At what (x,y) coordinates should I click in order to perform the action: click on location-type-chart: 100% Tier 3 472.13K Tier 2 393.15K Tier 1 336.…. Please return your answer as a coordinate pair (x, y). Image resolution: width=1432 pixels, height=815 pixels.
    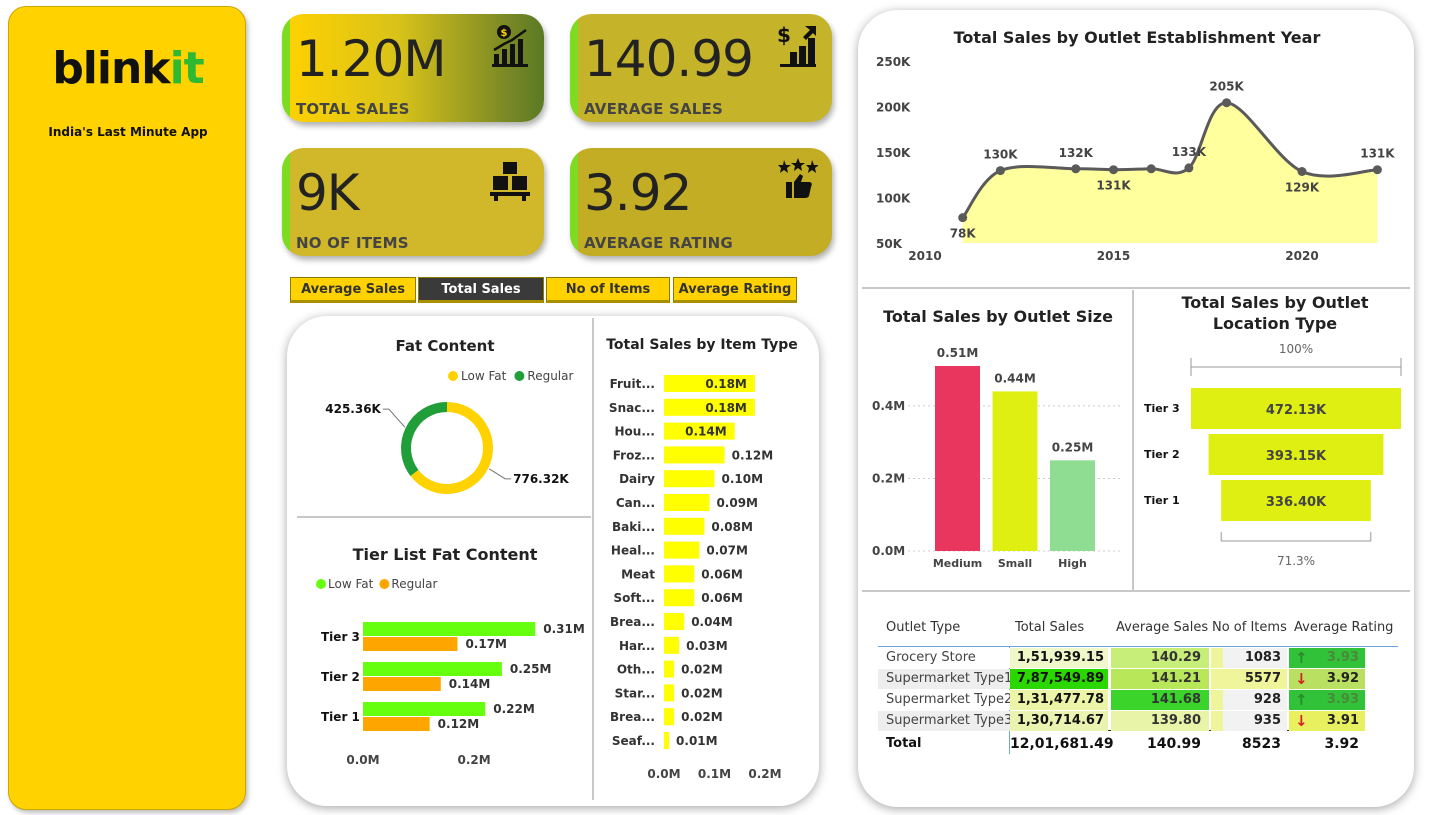
    Looking at the image, I should click on (1273, 455).